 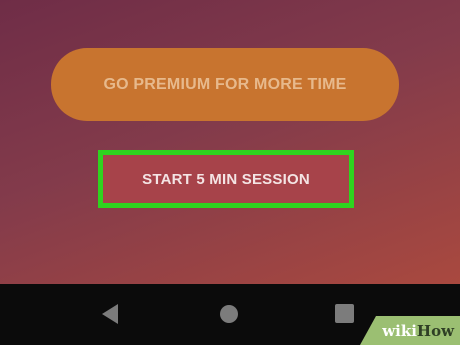 I want to click on watermark-how: How, so click(x=435, y=330).